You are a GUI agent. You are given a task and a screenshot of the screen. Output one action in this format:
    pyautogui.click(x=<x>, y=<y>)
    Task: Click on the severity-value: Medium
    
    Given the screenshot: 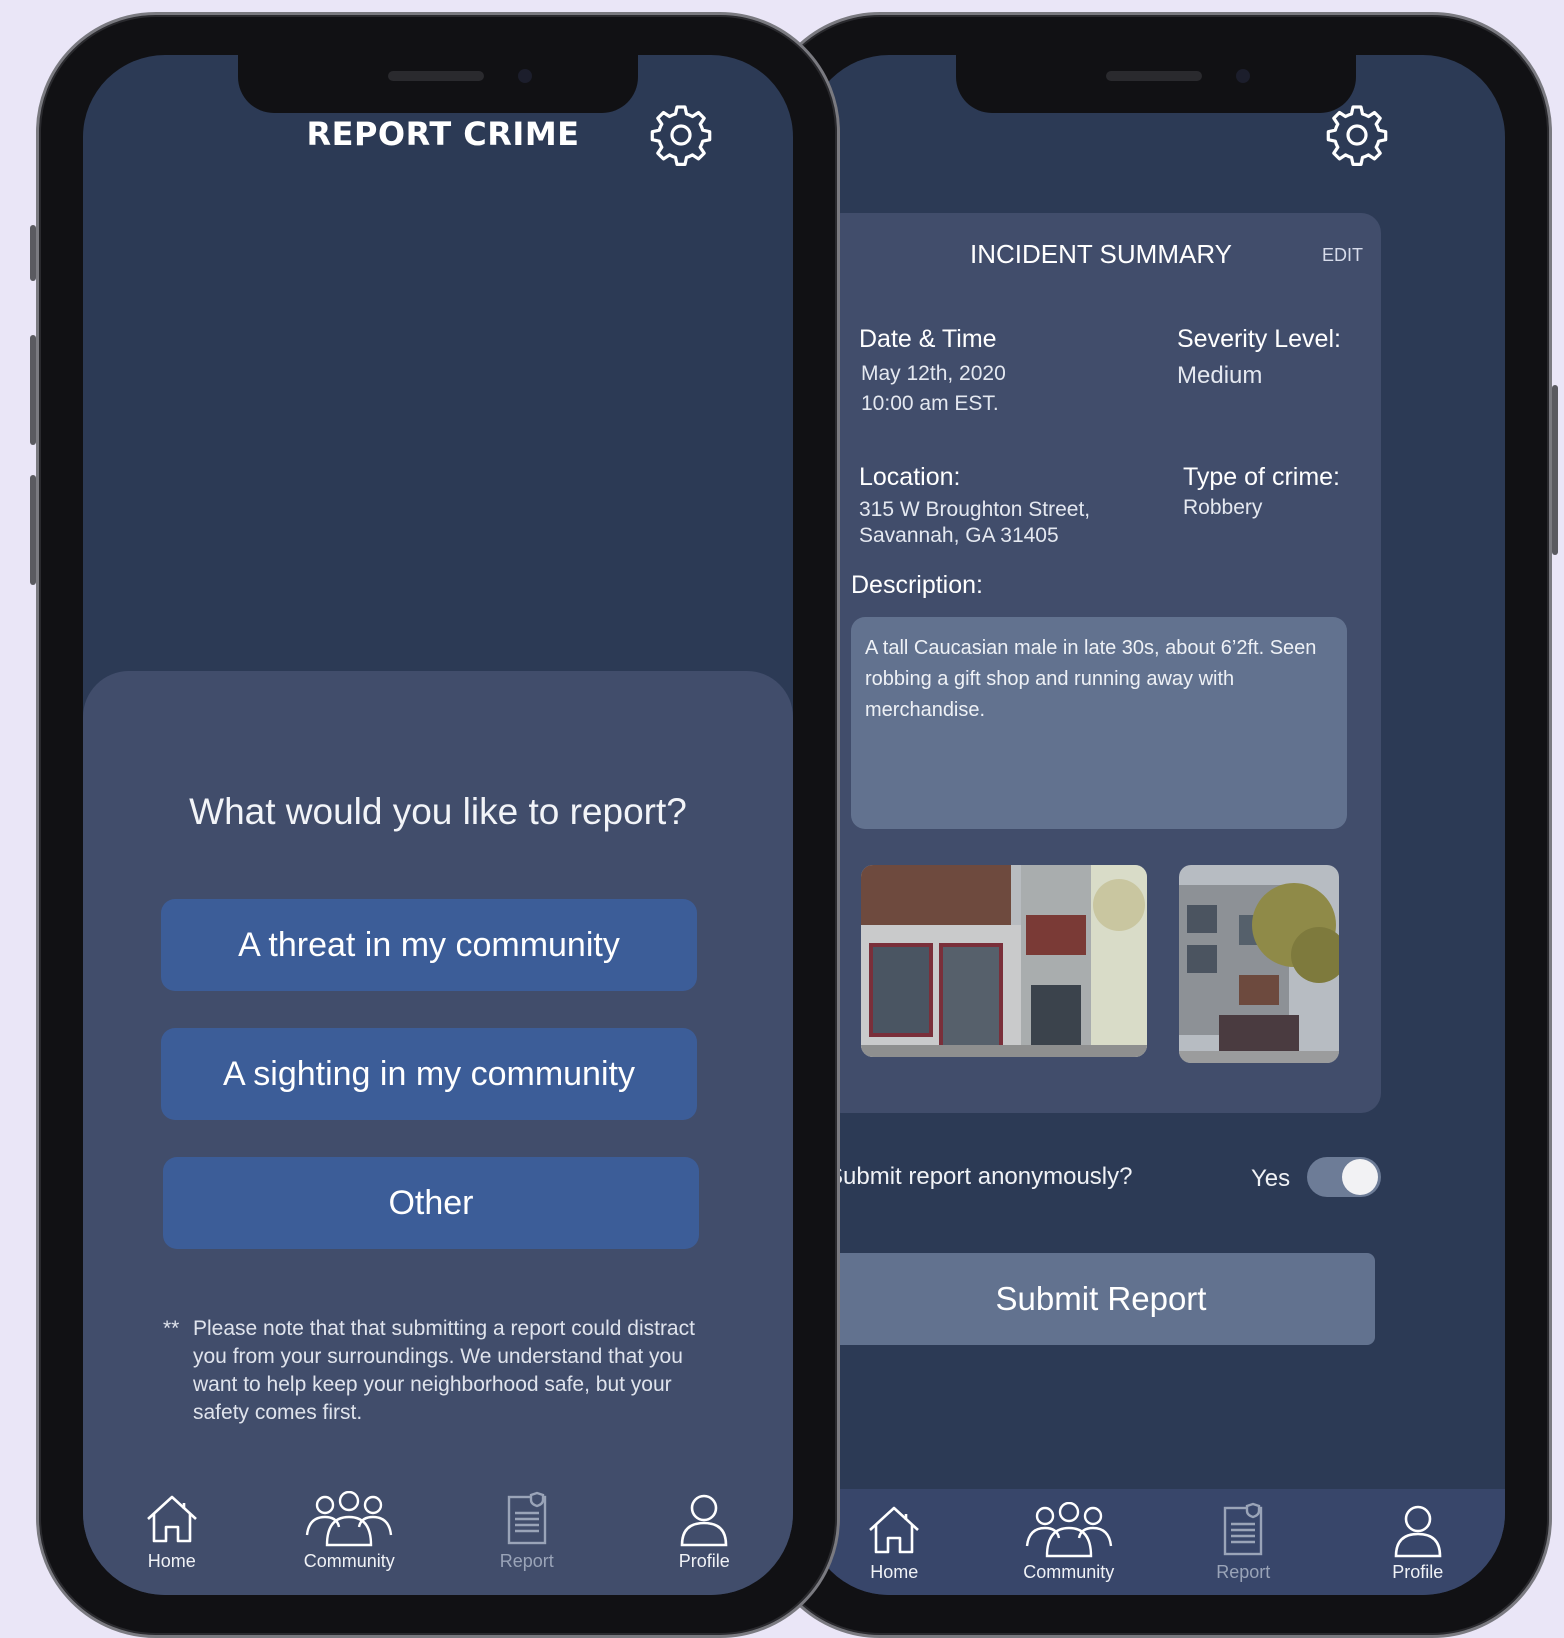 What is the action you would take?
    pyautogui.click(x=1220, y=375)
    